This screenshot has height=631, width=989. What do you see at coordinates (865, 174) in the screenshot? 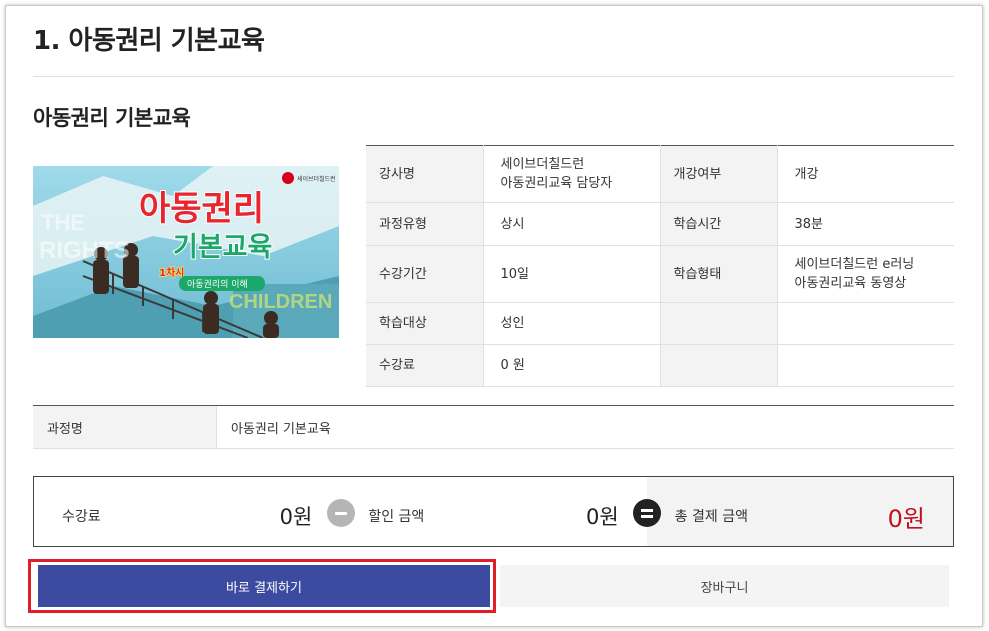
I see `open-status-value: 개강` at bounding box center [865, 174].